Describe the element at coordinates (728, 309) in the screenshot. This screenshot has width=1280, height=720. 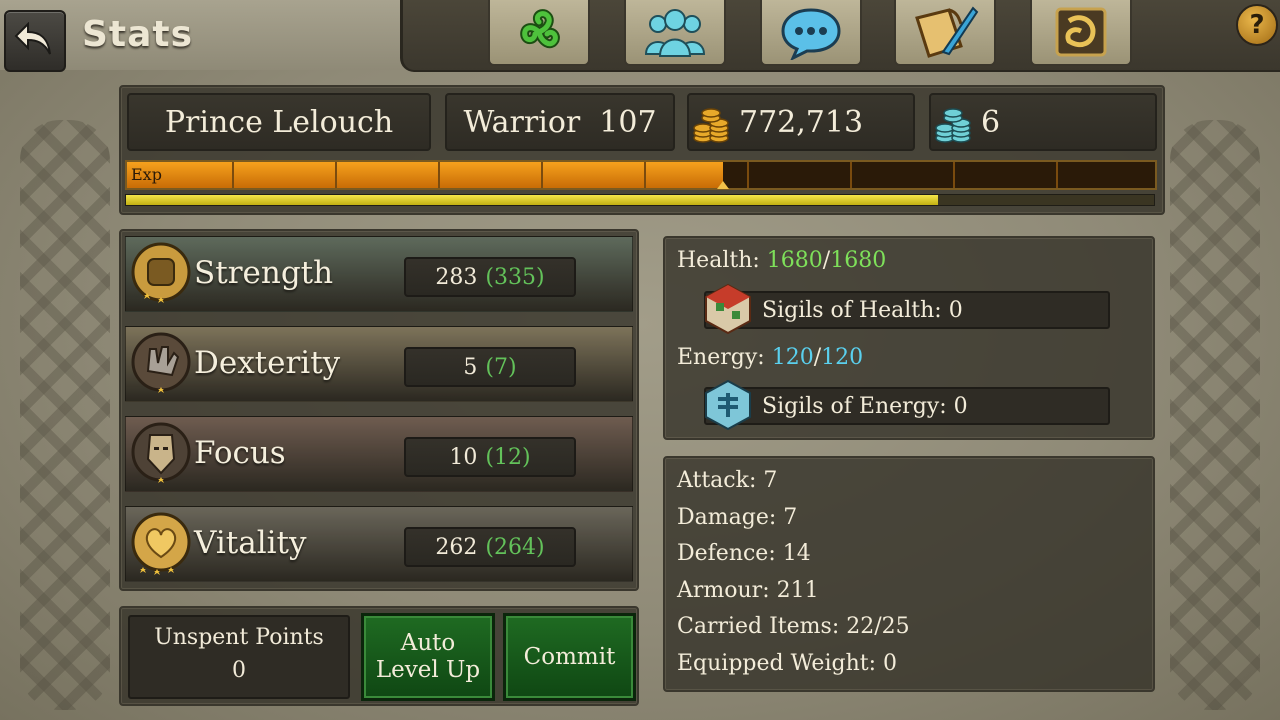
I see `health-sigil-icon` at that location.